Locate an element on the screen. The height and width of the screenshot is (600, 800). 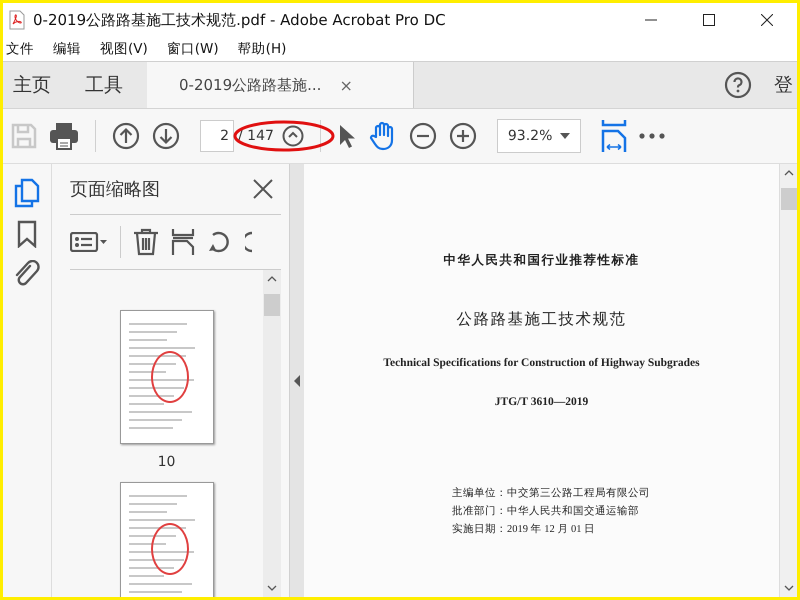
insert-page-icon is located at coordinates (183, 242).